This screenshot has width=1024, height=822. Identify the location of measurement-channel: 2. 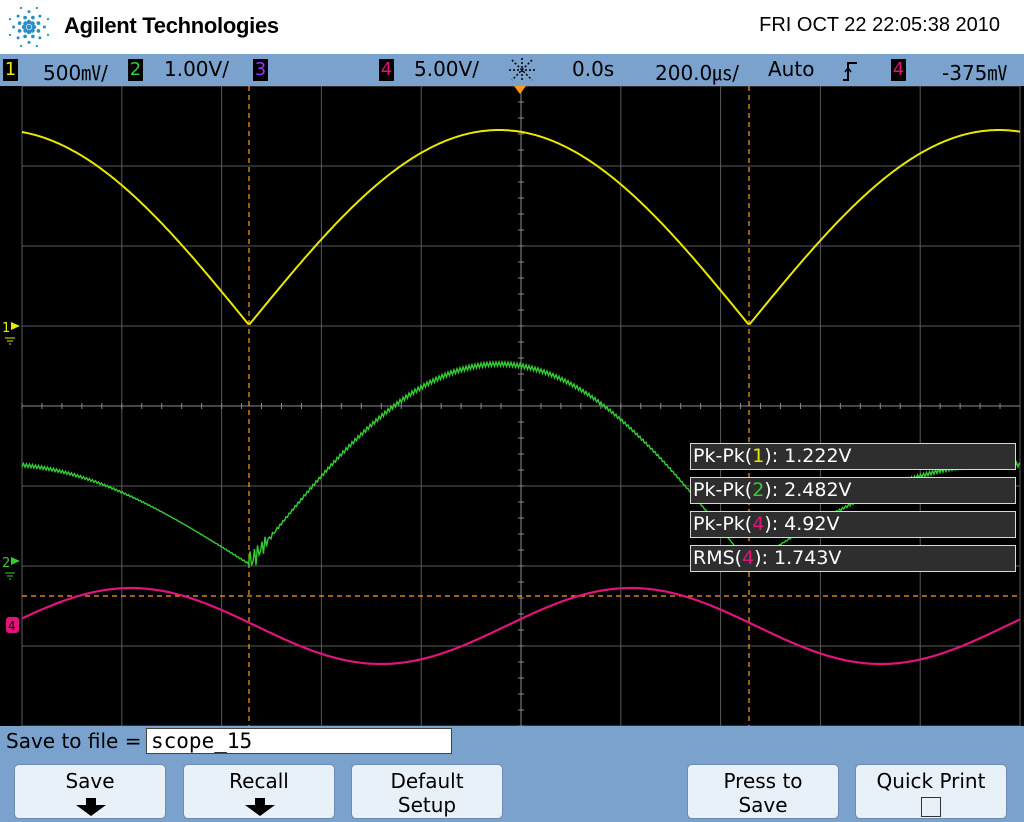
(758, 490).